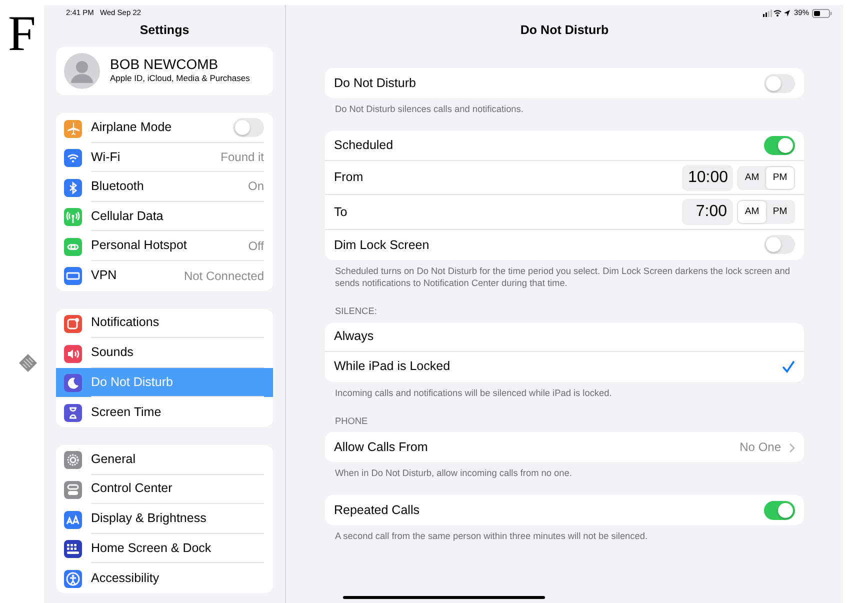  Describe the element at coordinates (375, 83) in the screenshot. I see `row-label: Do Not Disturb` at that location.